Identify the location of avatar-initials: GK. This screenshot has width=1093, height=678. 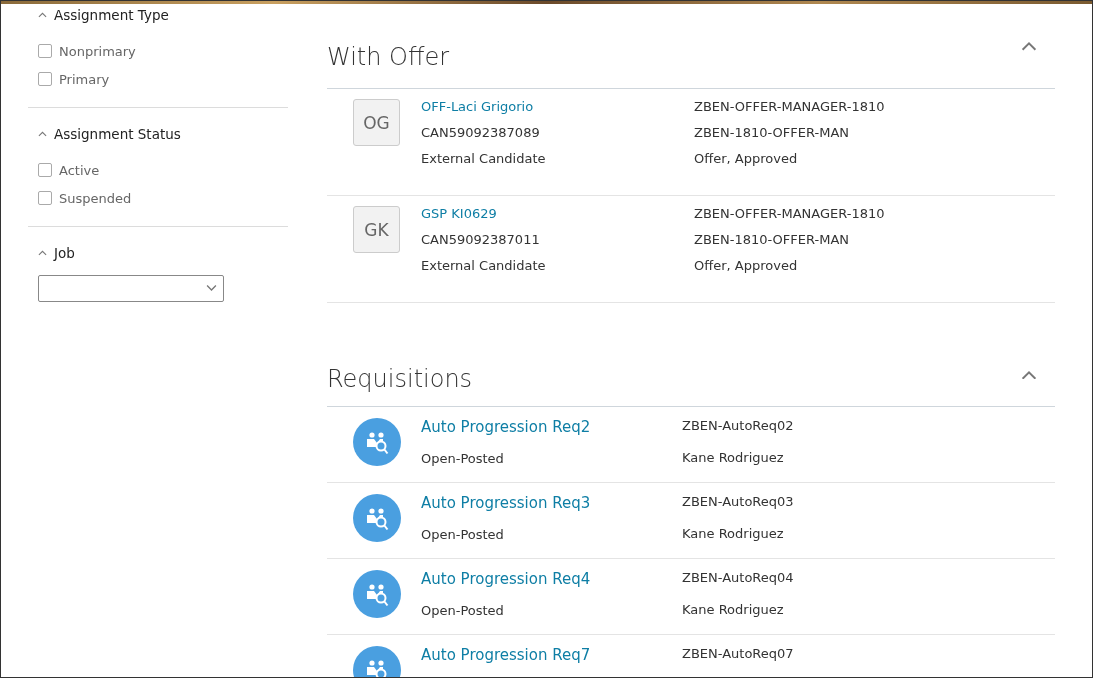
(376, 229).